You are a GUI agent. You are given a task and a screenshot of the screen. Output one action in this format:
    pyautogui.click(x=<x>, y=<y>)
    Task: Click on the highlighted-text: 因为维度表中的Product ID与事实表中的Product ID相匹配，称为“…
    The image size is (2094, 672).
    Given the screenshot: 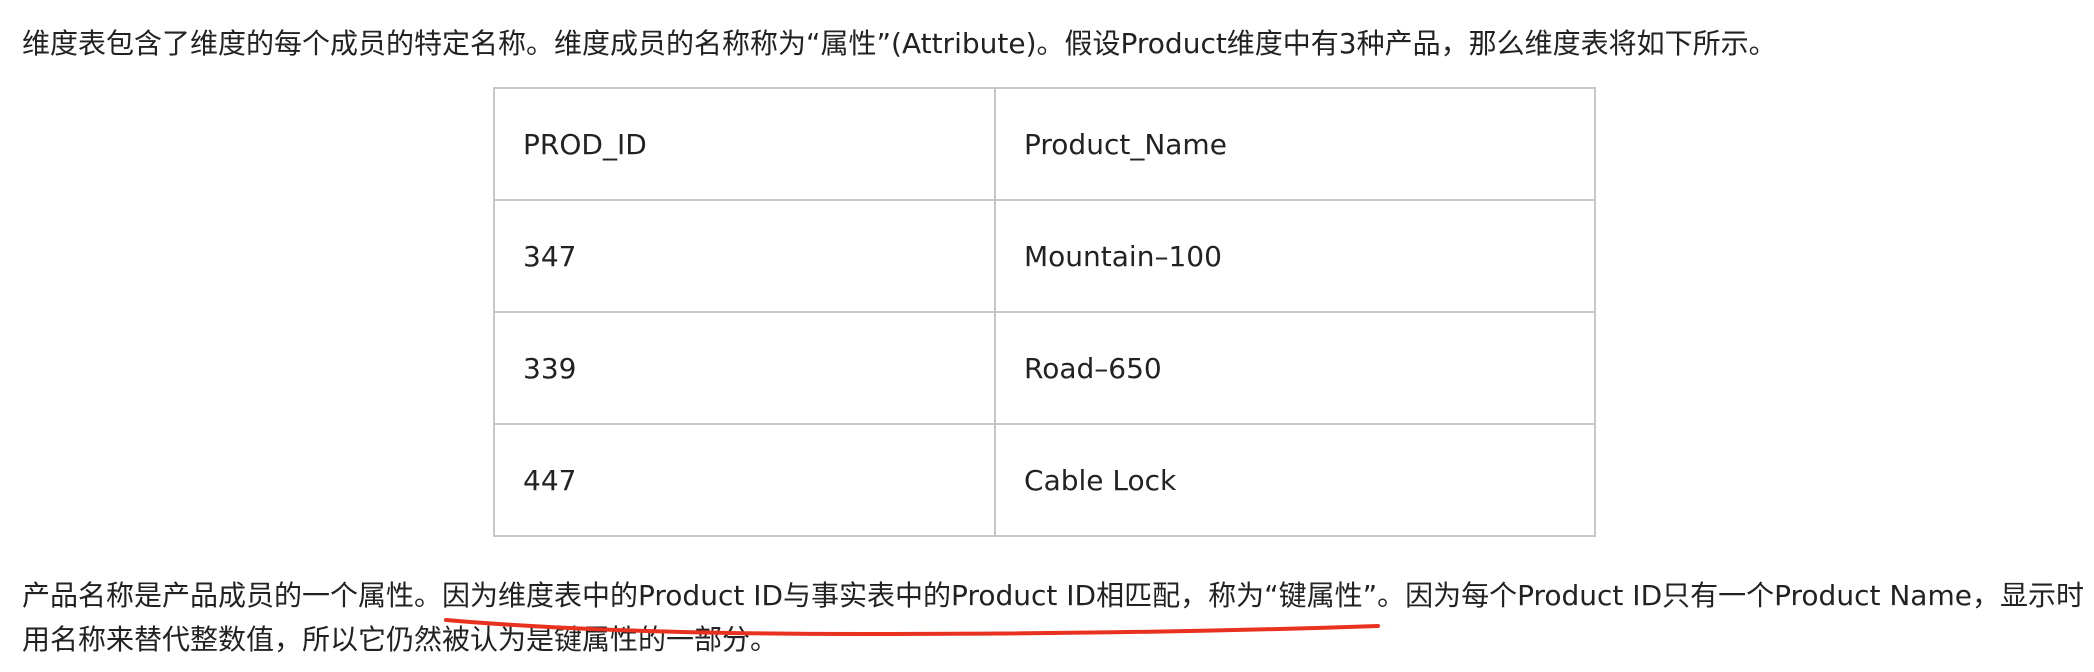 What is the action you would take?
    pyautogui.click(x=910, y=595)
    